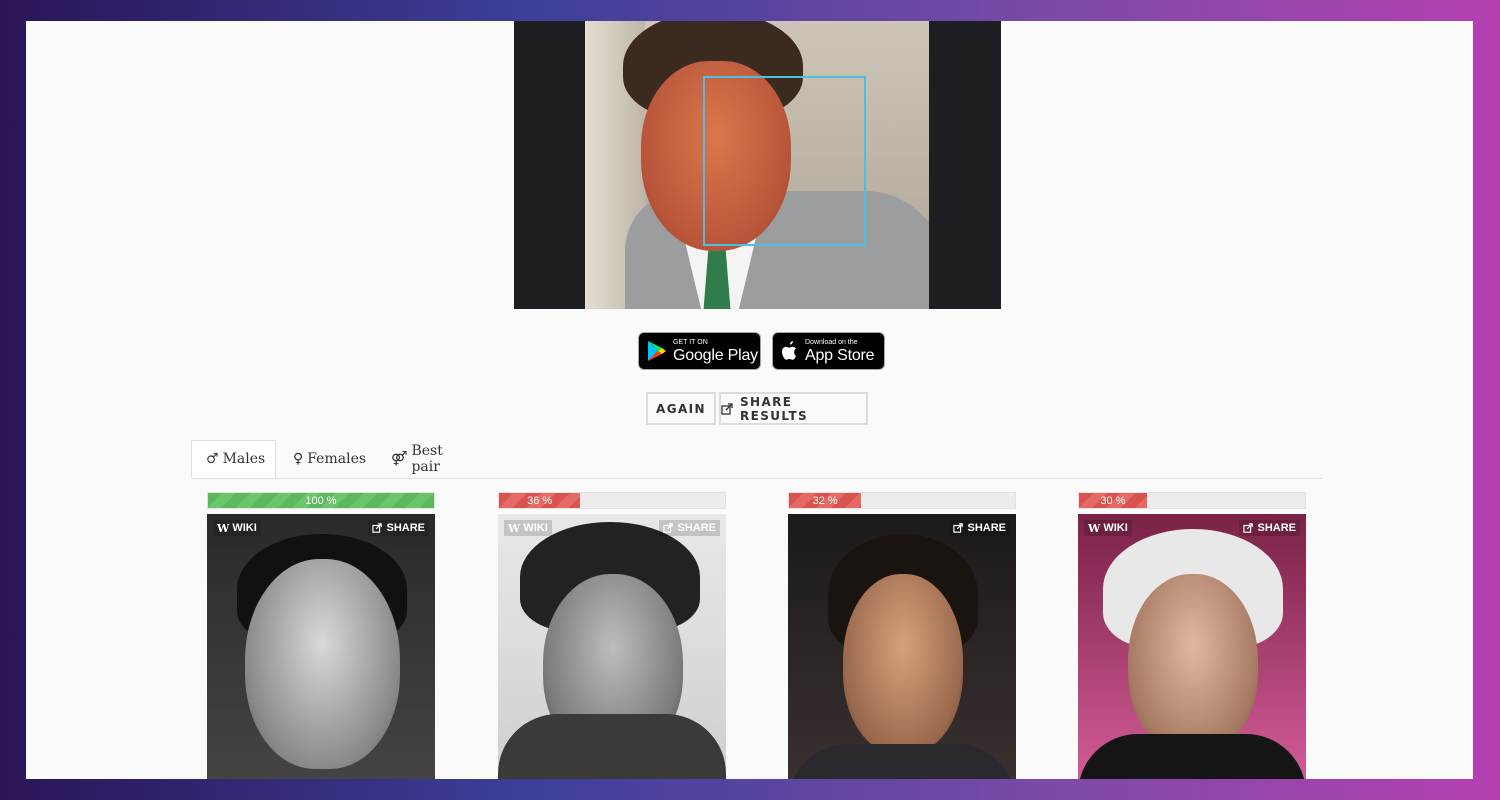  I want to click on female-icon: ♀, so click(298, 459).